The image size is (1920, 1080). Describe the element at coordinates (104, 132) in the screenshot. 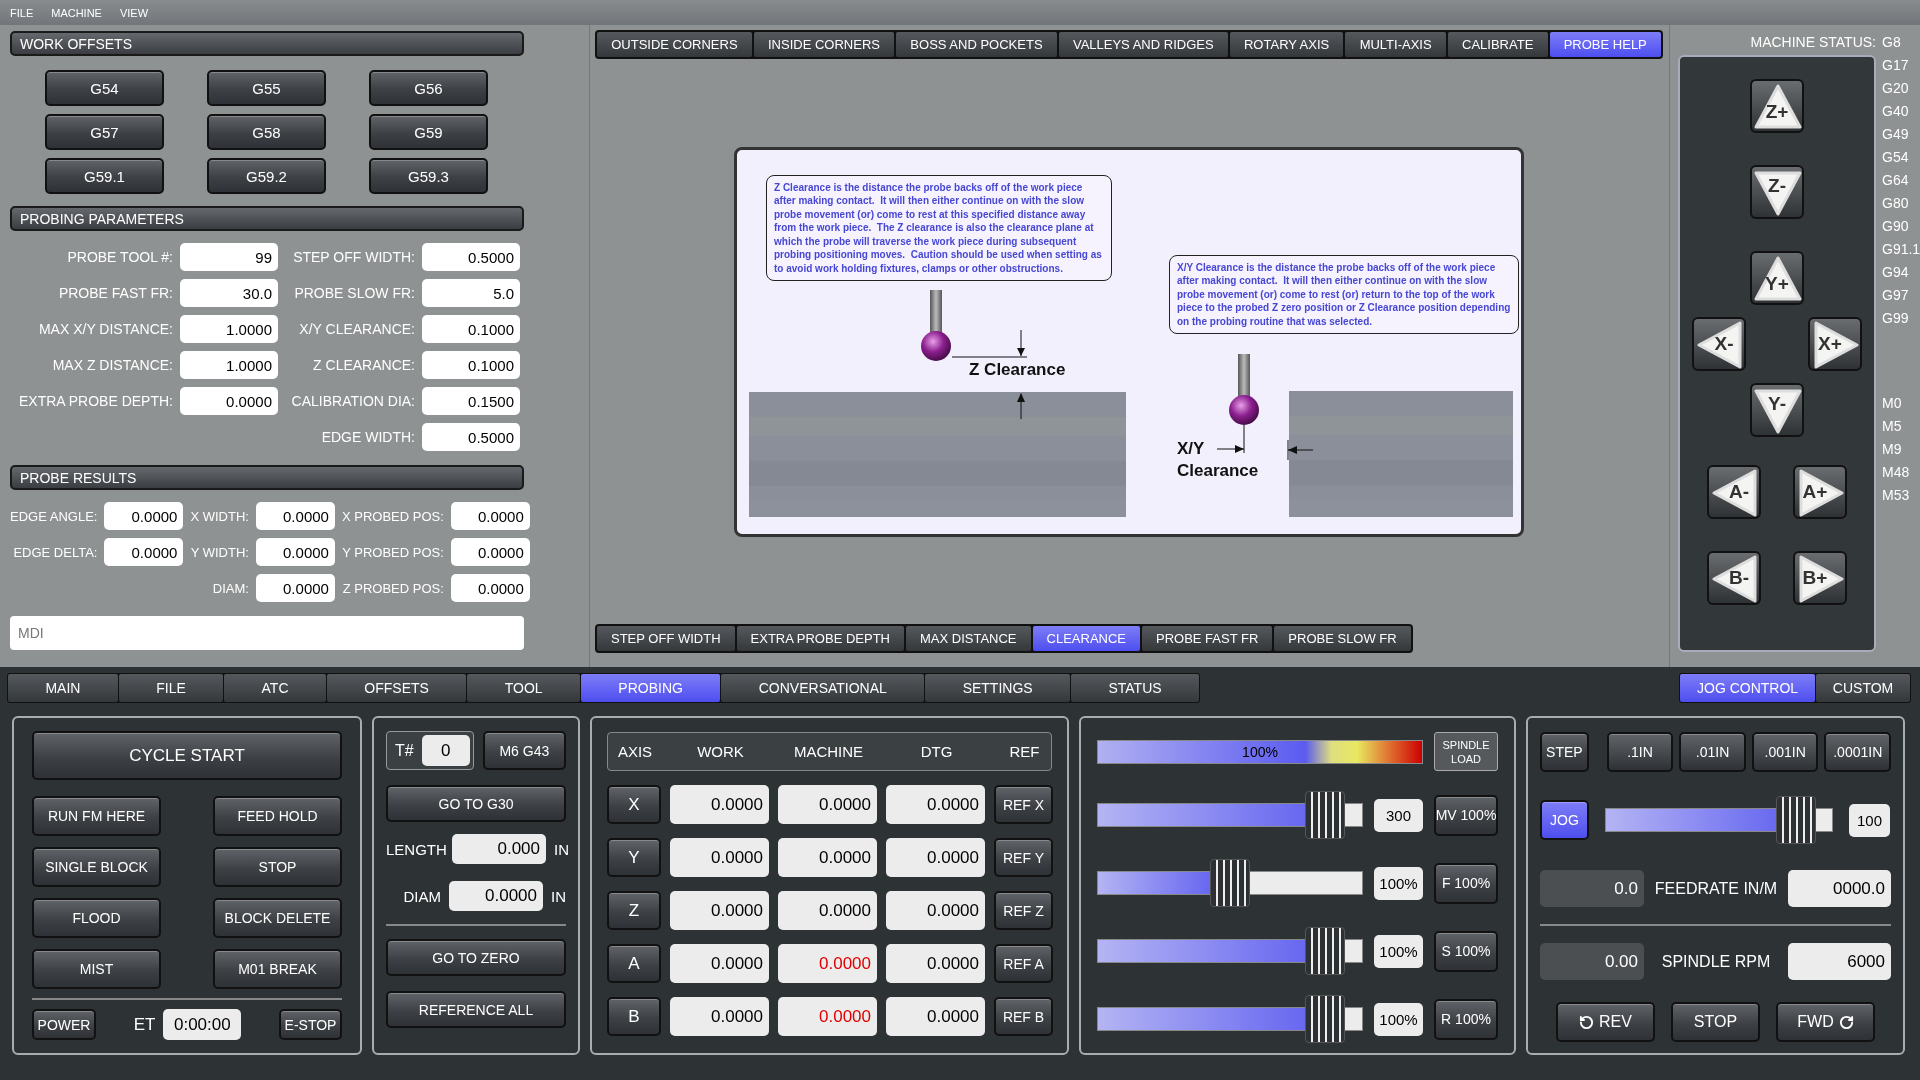

I see `offset-button: G57` at that location.